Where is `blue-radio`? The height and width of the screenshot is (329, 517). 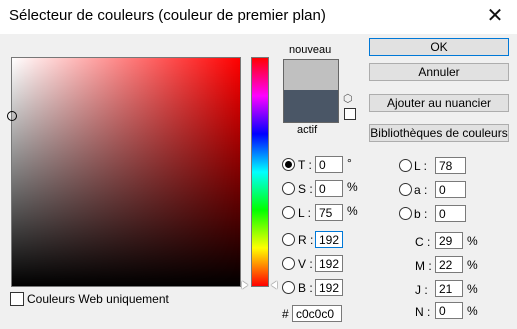 blue-radio is located at coordinates (288, 287).